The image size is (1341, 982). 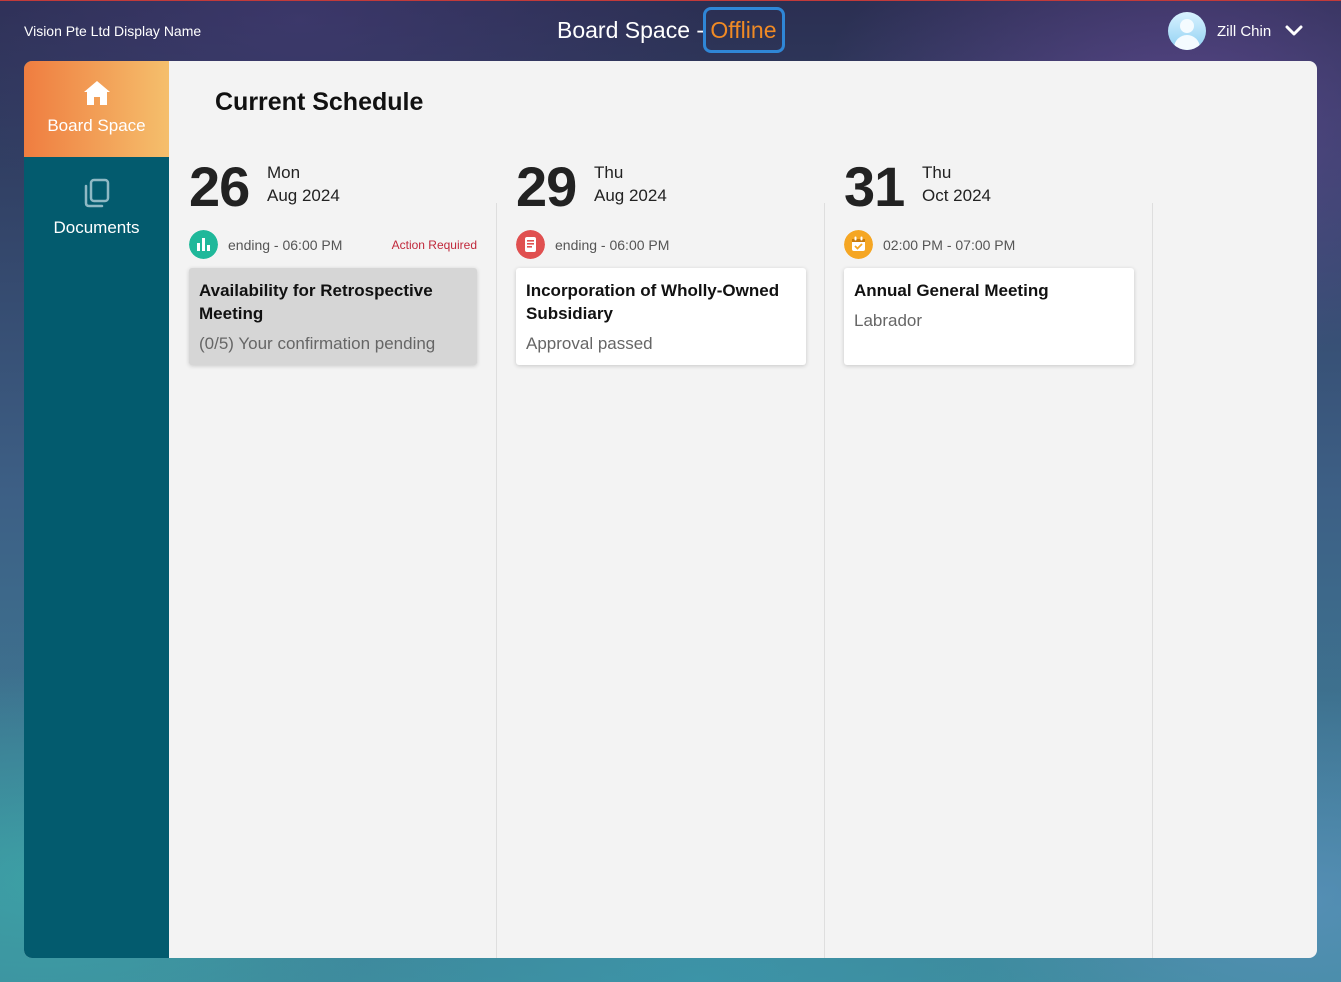 I want to click on app-title-text: Board Space -, so click(x=634, y=30).